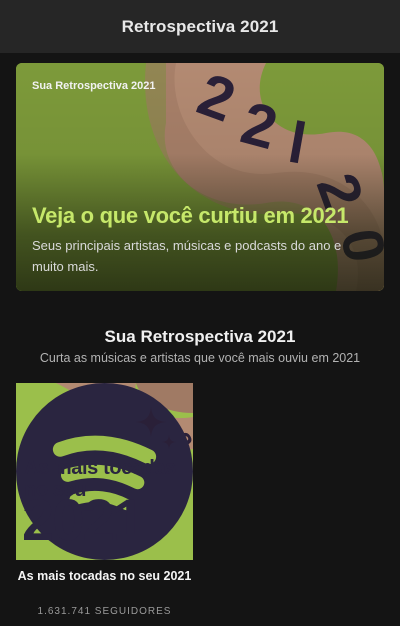  Describe the element at coordinates (104, 611) in the screenshot. I see `playlist-followers: 1.631.741 SEGUIDORES` at that location.